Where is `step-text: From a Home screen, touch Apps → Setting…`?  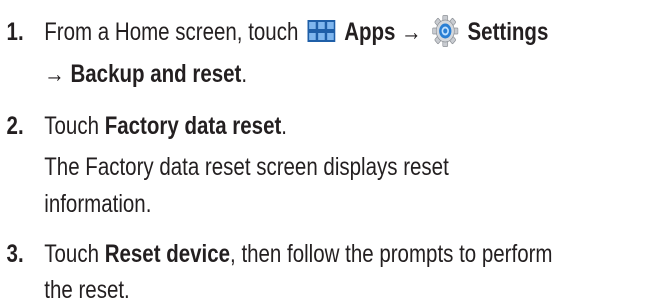 step-text: From a Home screen, touch Apps → Setting… is located at coordinates (296, 32).